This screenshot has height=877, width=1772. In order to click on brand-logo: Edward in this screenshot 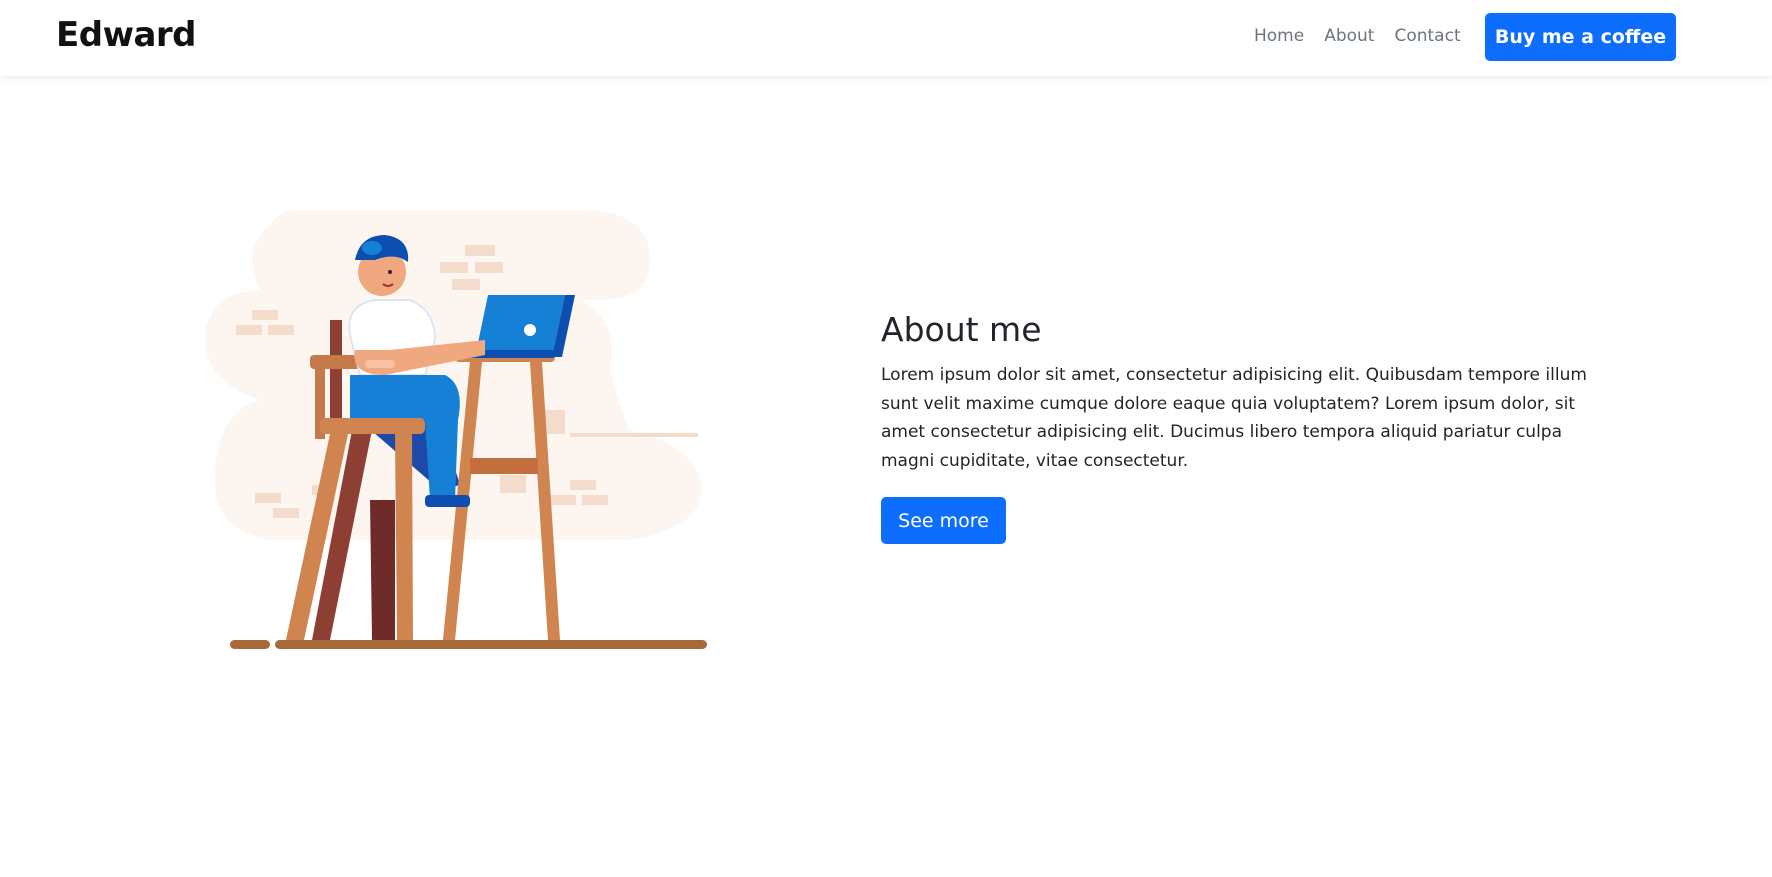, I will do `click(126, 35)`.